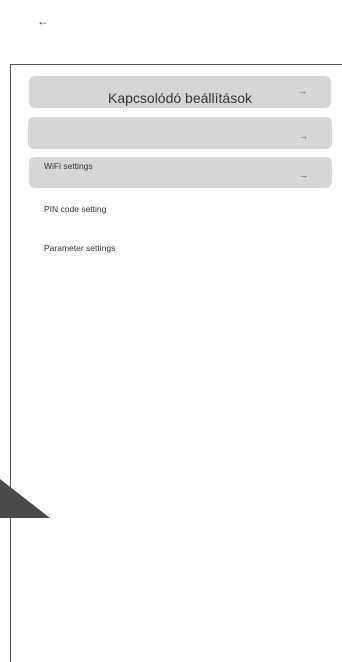 This screenshot has height=662, width=342. I want to click on pin-code-setting-item: PIN code setting, so click(75, 209).